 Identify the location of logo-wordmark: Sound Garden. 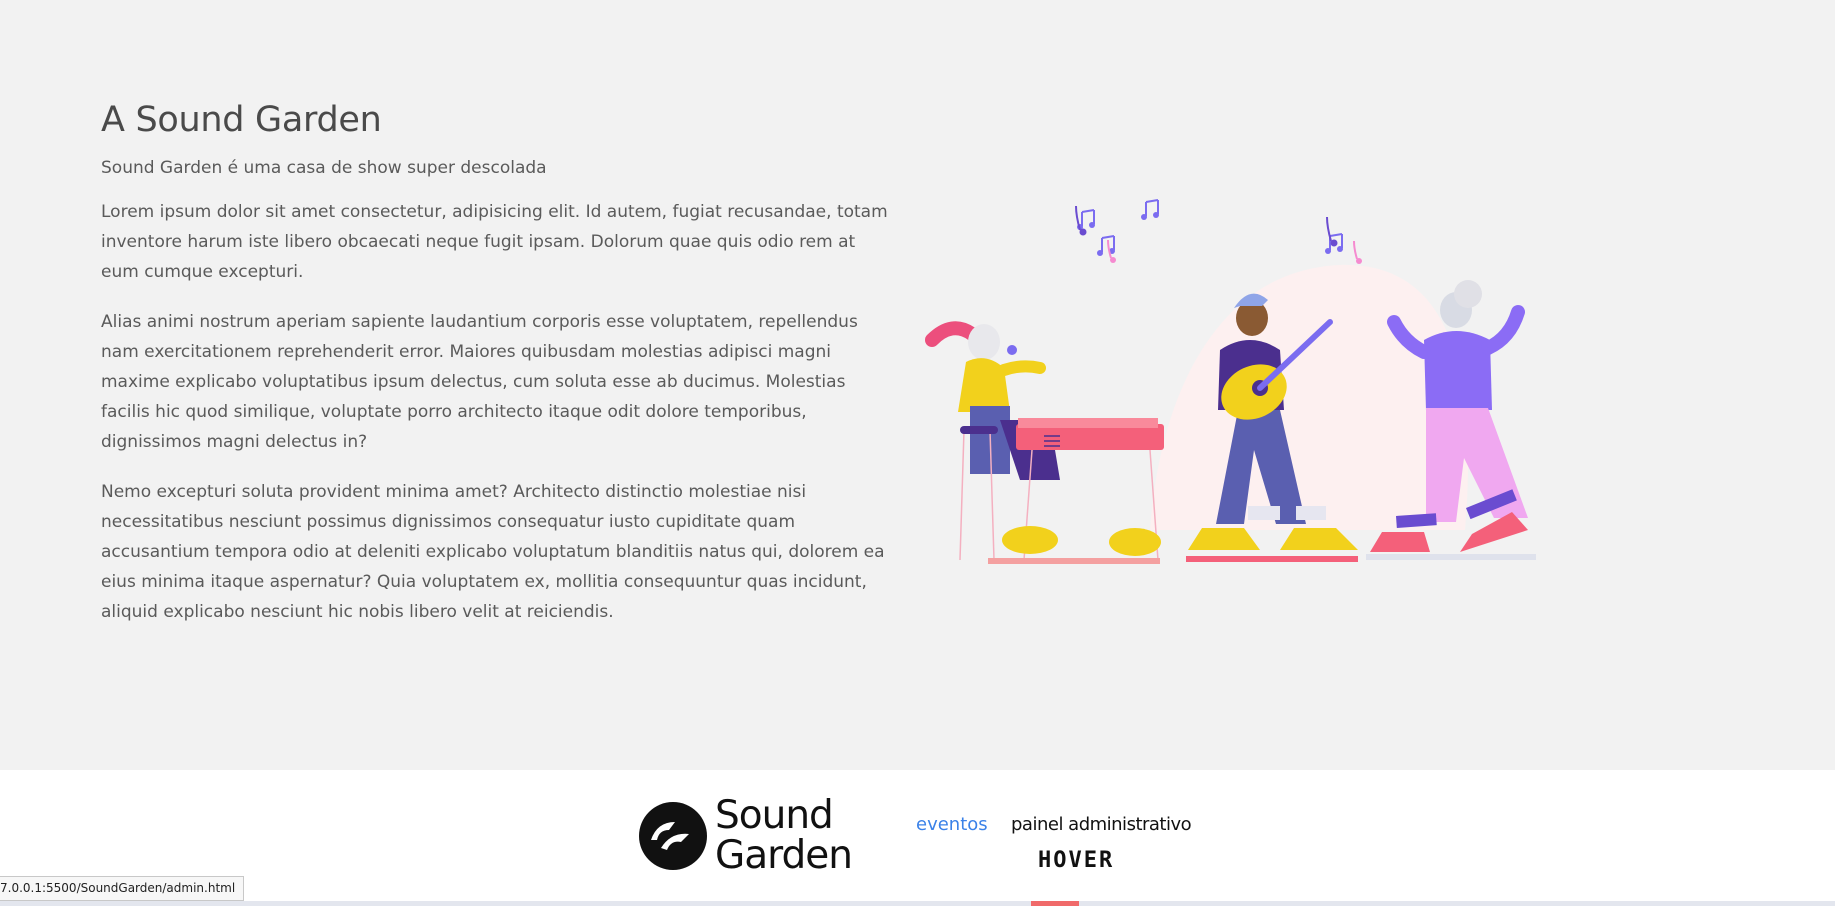
(784, 835).